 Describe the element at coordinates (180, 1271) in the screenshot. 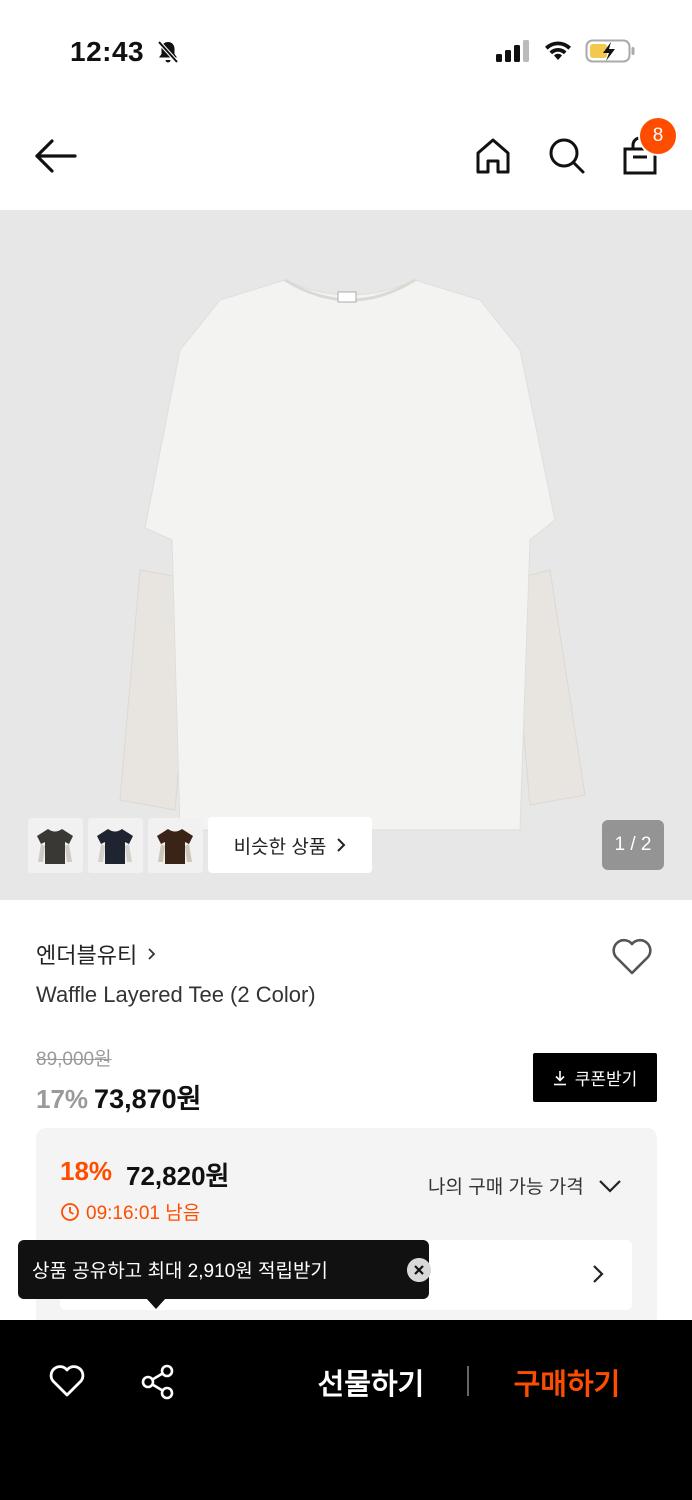

I see `tooltip-text: 상품 공유하고 최대 2,910원 적립받기` at that location.